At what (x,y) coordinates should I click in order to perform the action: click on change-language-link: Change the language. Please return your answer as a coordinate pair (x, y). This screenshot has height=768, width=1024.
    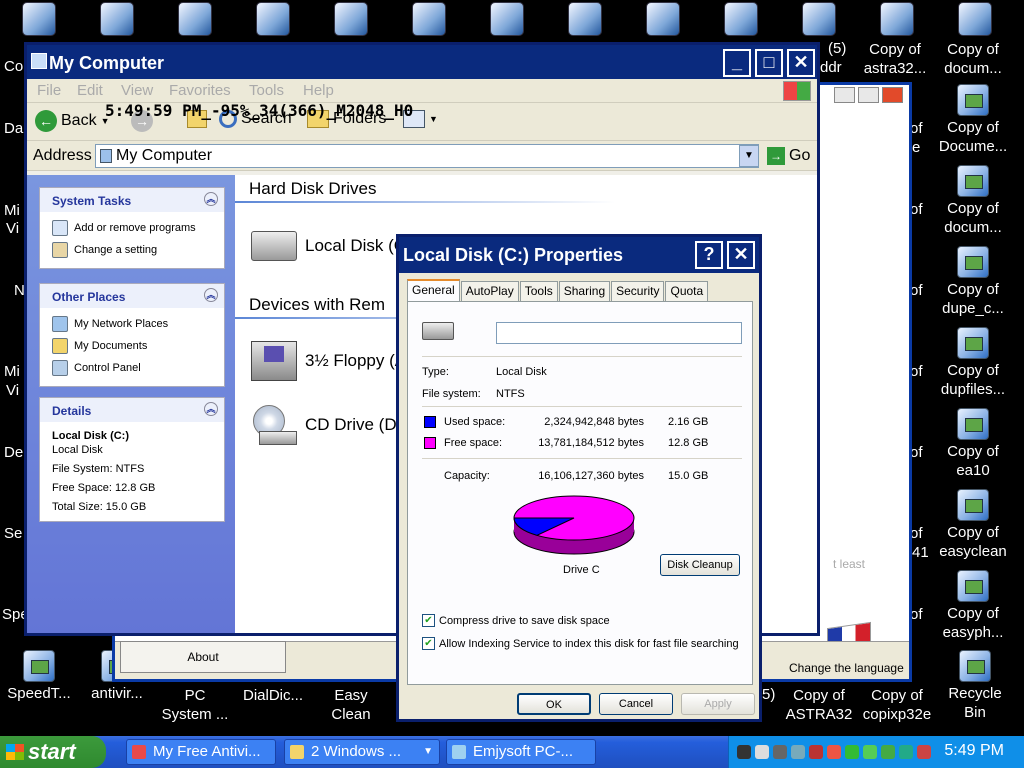
    Looking at the image, I should click on (846, 668).